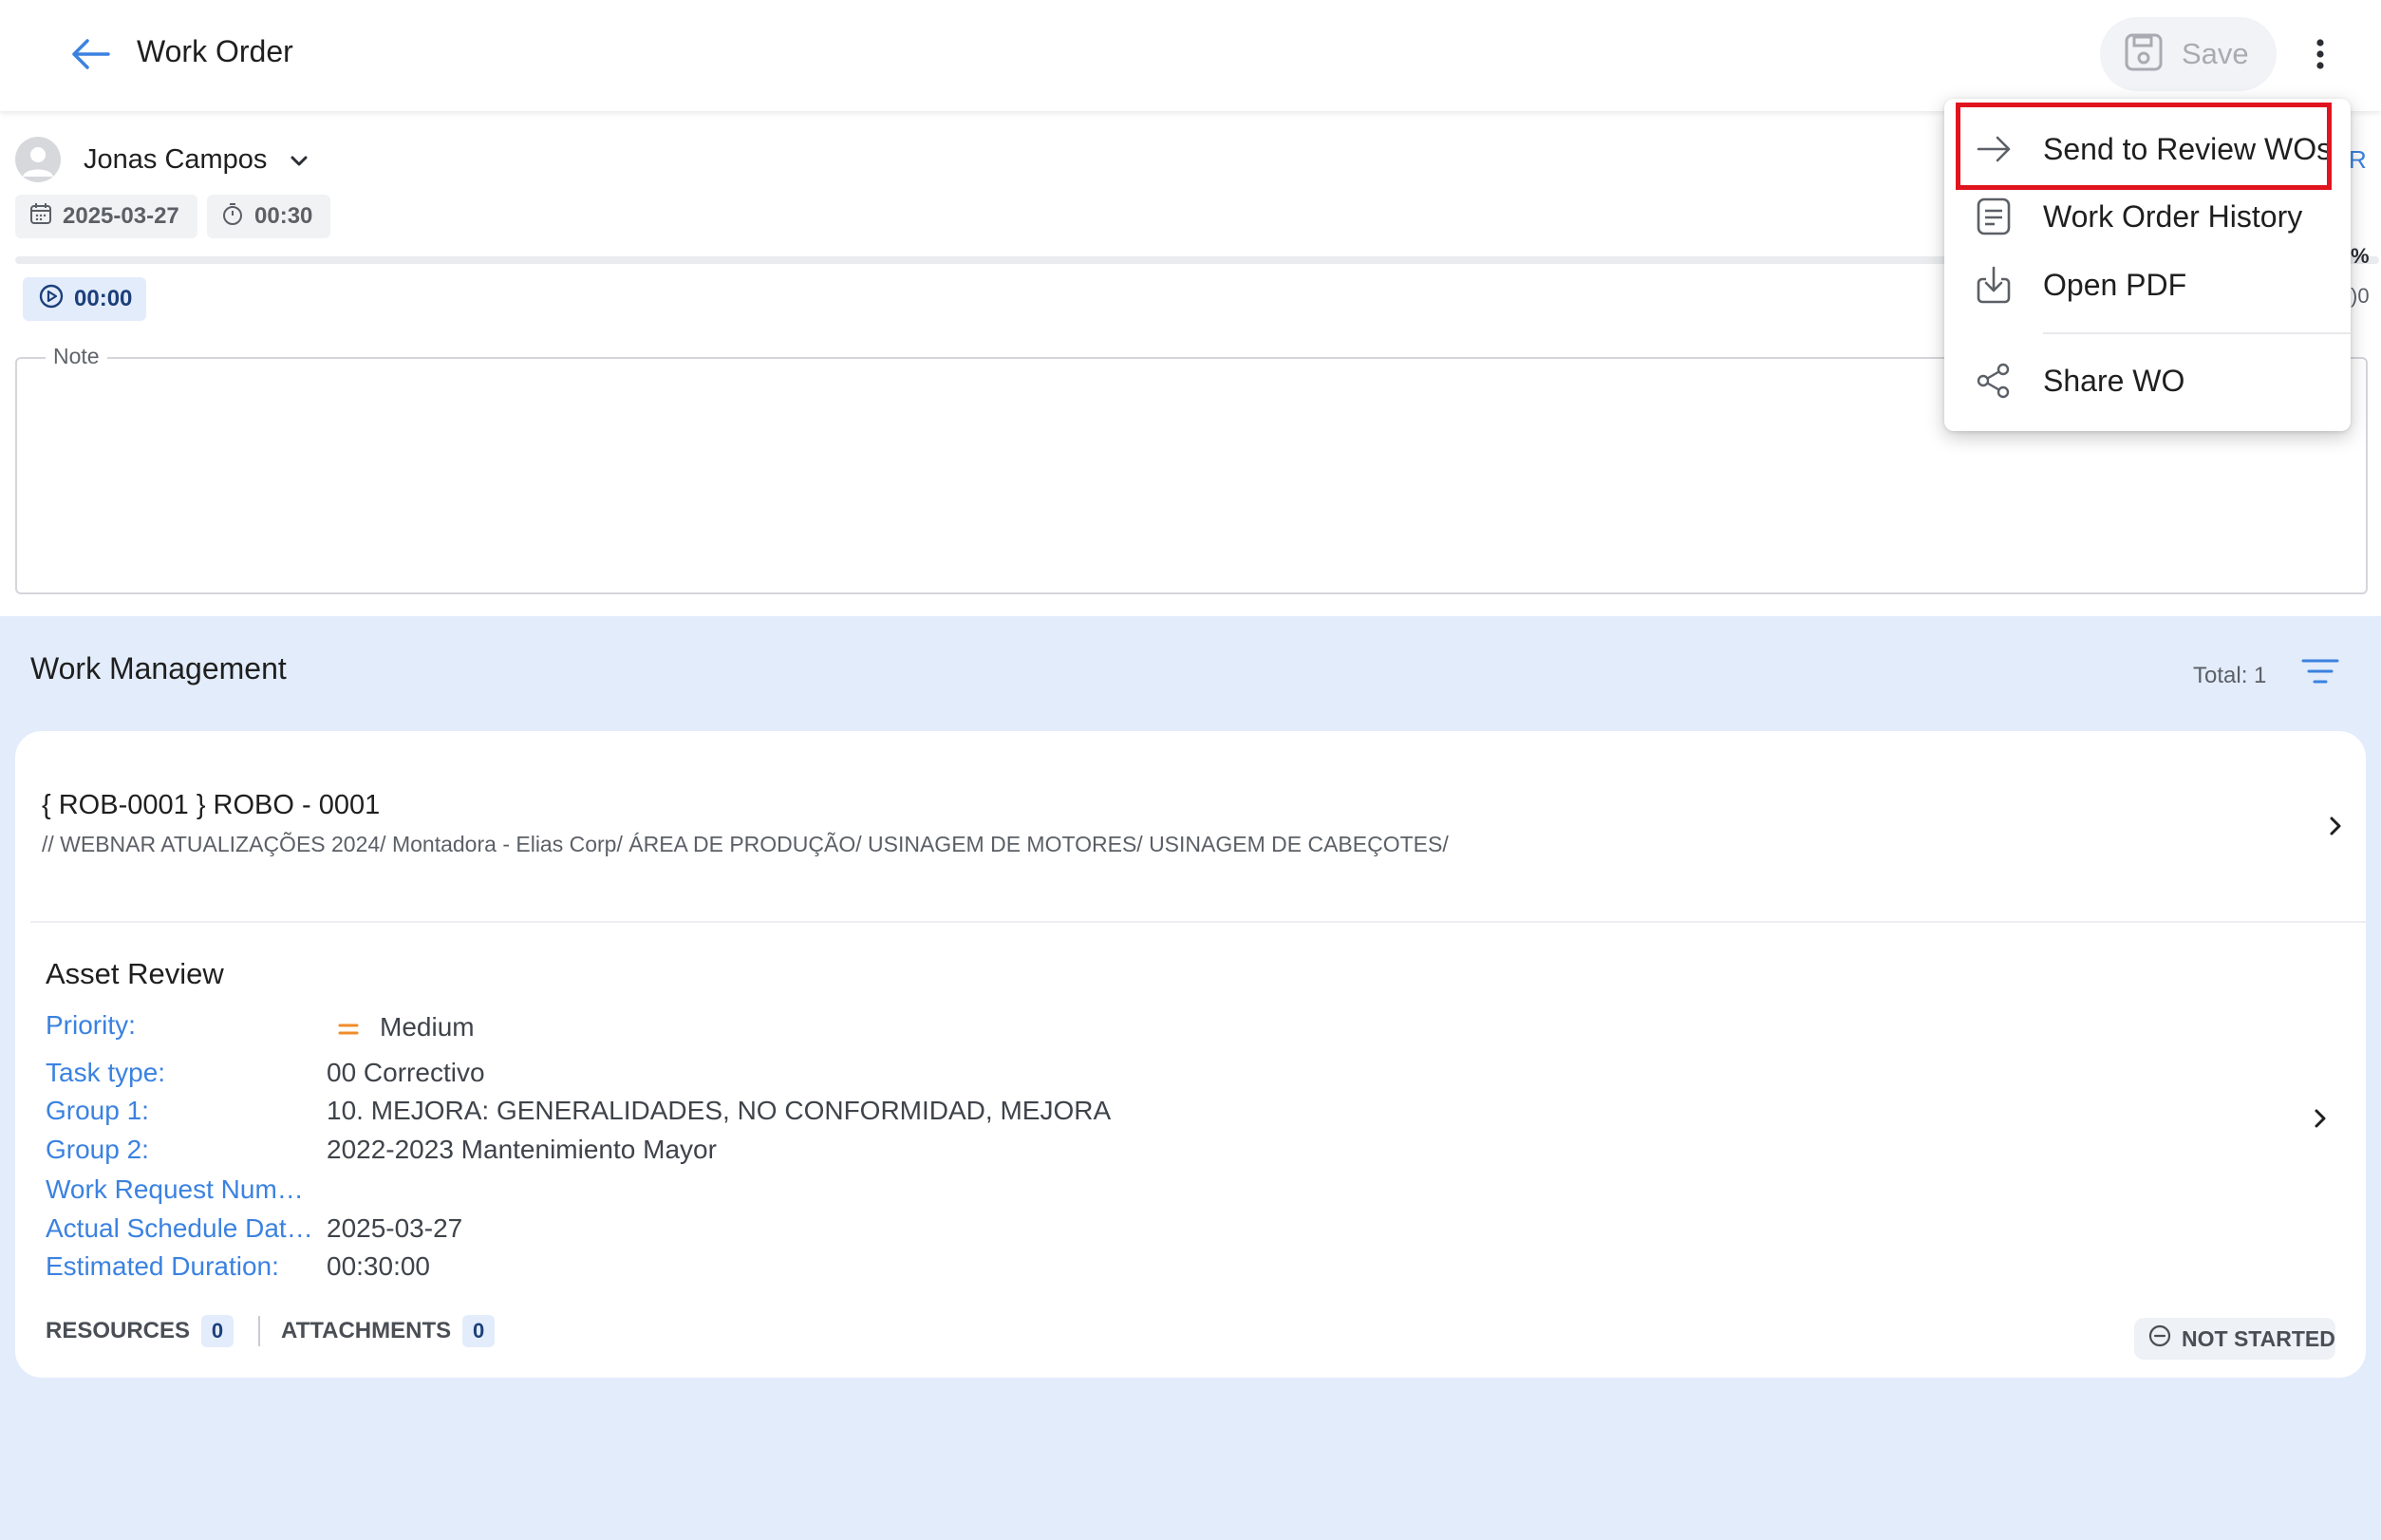 The height and width of the screenshot is (1540, 2381). What do you see at coordinates (212, 805) in the screenshot?
I see `asset-name: { ROB-0001 } ROBO - 0001` at bounding box center [212, 805].